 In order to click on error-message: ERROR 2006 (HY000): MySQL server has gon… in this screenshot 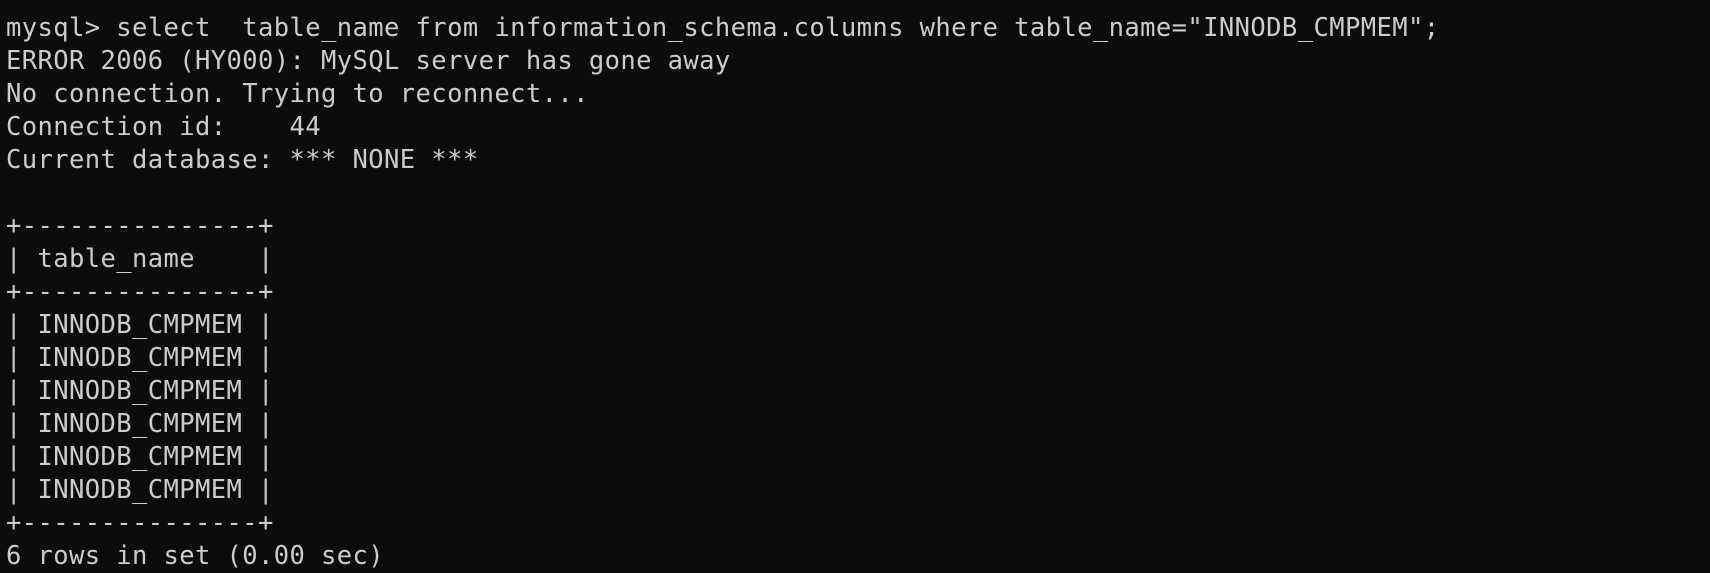, I will do `click(368, 61)`.